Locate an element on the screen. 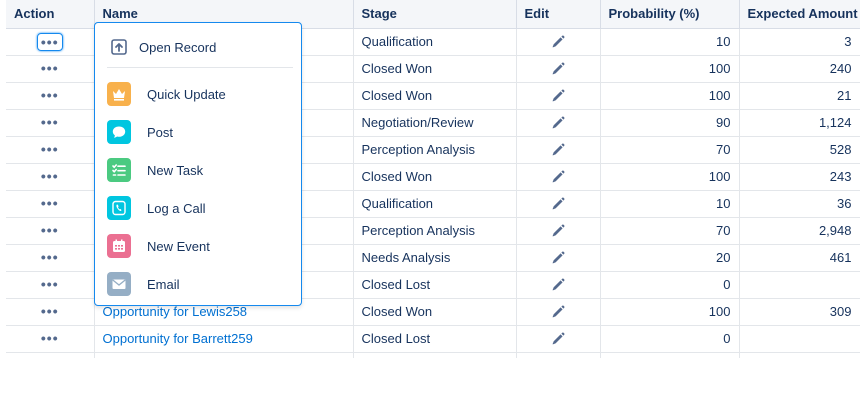  name-cell: Opportunity for Barrett259 is located at coordinates (224, 339).